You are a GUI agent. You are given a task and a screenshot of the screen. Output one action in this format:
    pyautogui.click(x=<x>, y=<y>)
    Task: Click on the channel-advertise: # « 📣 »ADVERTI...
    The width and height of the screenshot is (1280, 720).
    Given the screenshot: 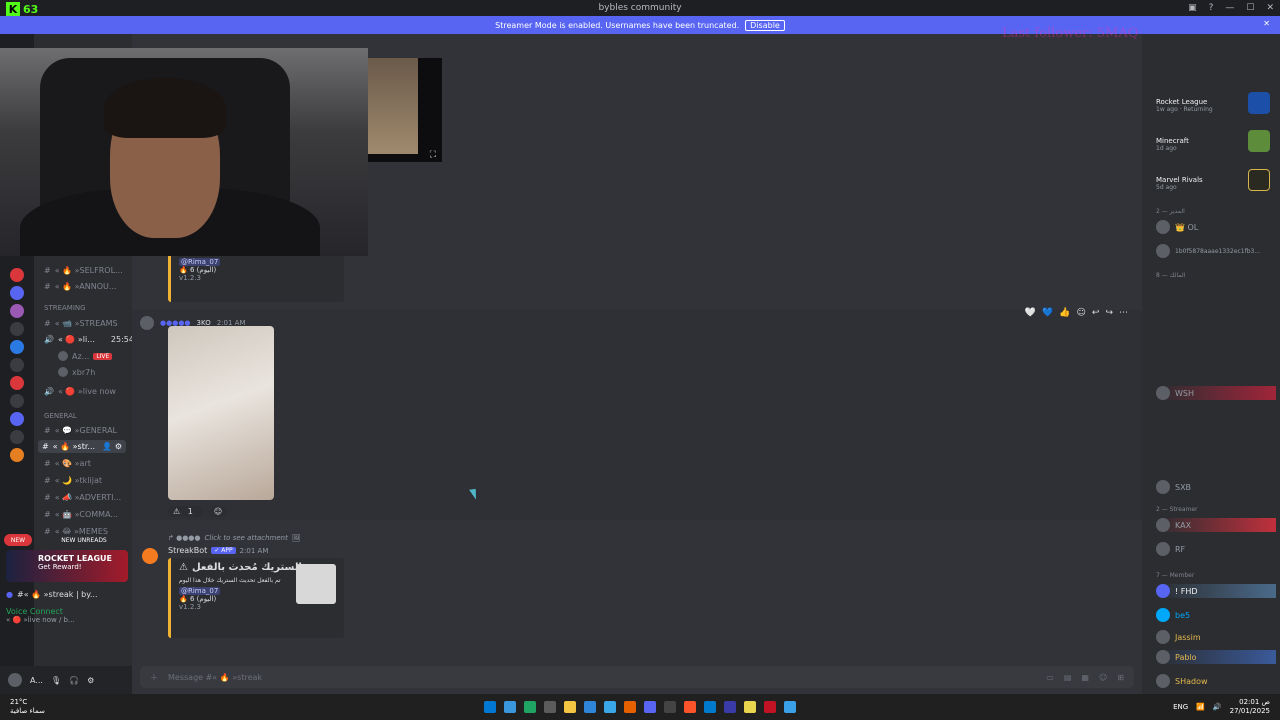 What is the action you would take?
    pyautogui.click(x=82, y=497)
    